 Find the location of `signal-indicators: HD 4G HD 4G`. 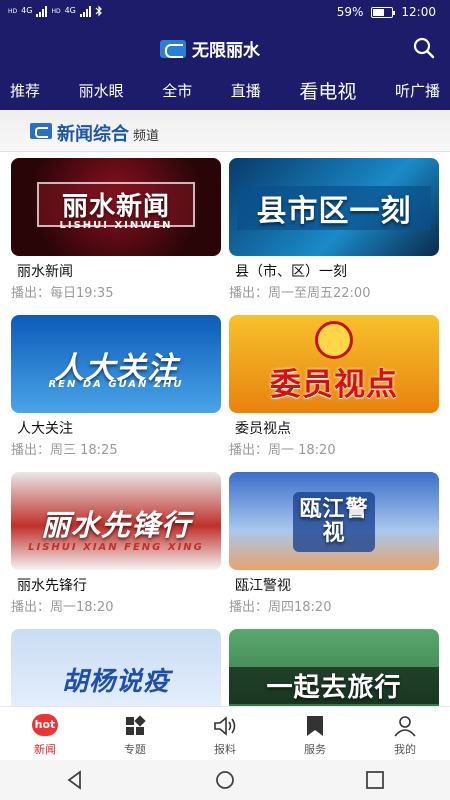

signal-indicators: HD 4G HD 4G is located at coordinates (55, 11).